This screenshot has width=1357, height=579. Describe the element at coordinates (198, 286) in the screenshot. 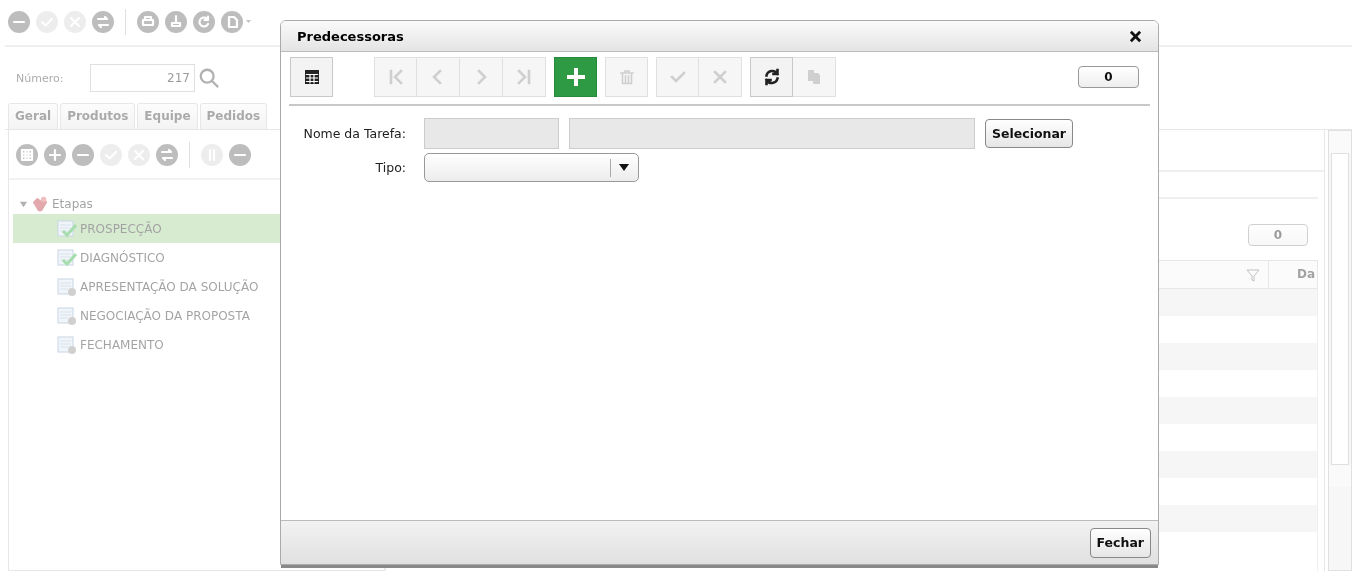

I see `tree-item: APRESENTAÇÃO DA SOLUÇÃO` at that location.